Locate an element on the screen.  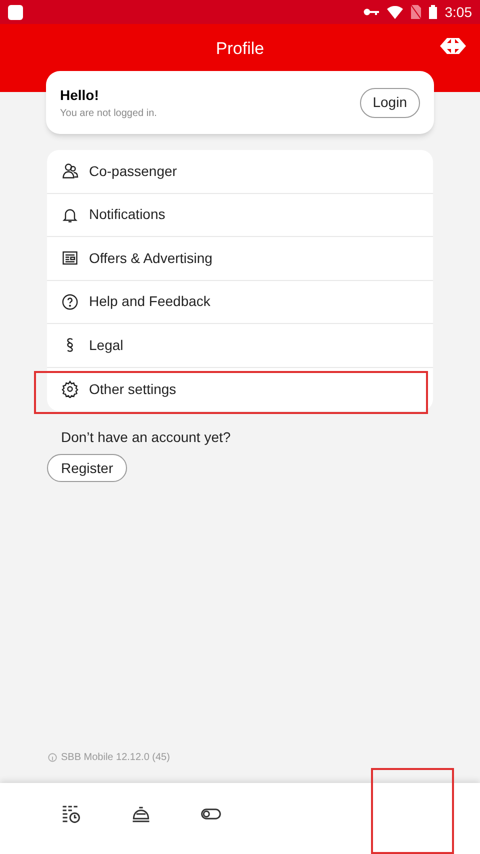
menu-item: Notifications is located at coordinates (240, 215).